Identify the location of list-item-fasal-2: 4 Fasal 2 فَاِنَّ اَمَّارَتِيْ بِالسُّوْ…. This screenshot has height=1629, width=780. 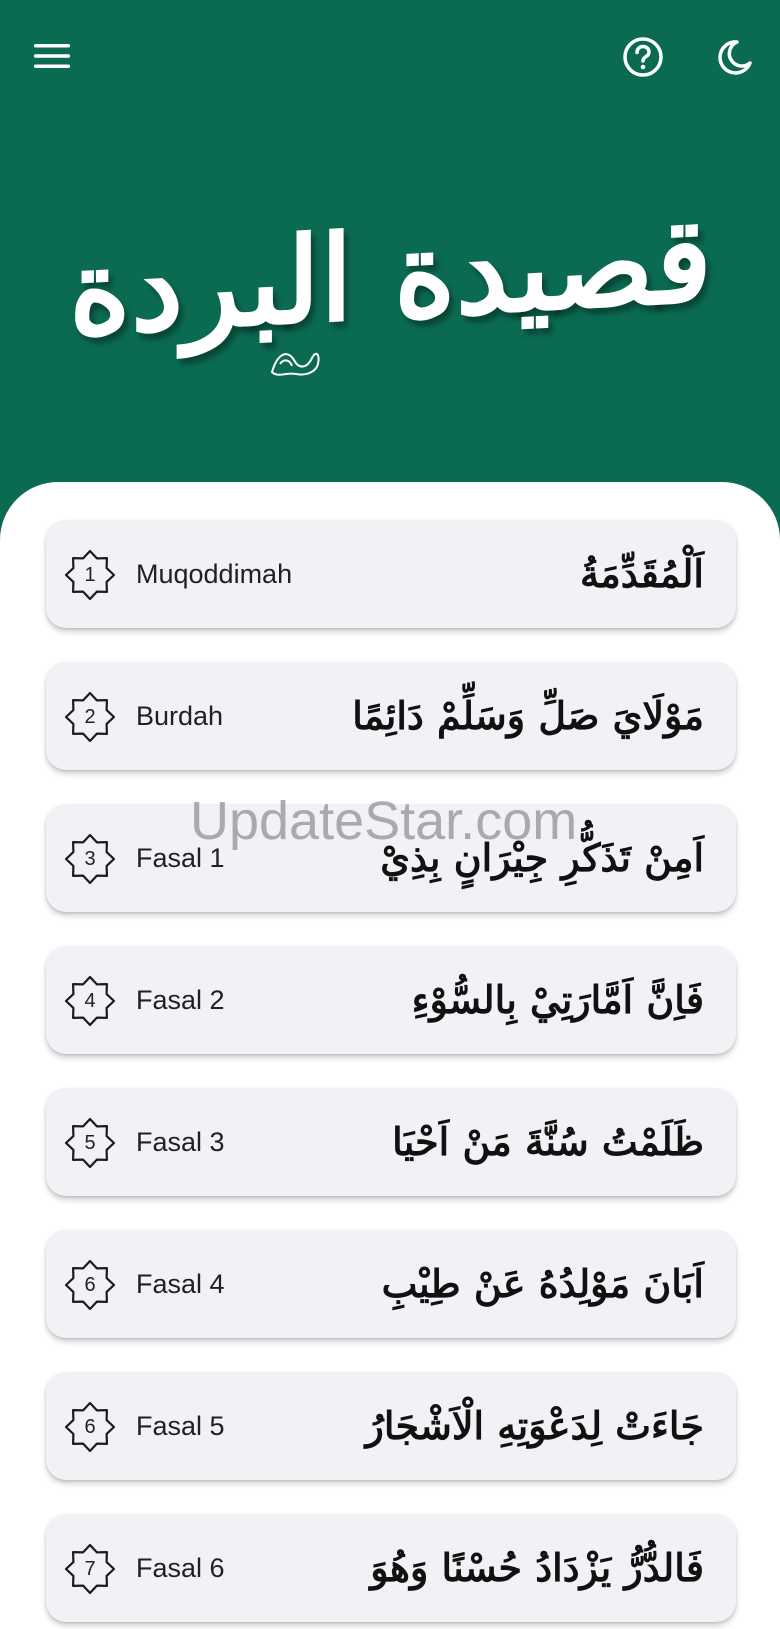
(391, 1000).